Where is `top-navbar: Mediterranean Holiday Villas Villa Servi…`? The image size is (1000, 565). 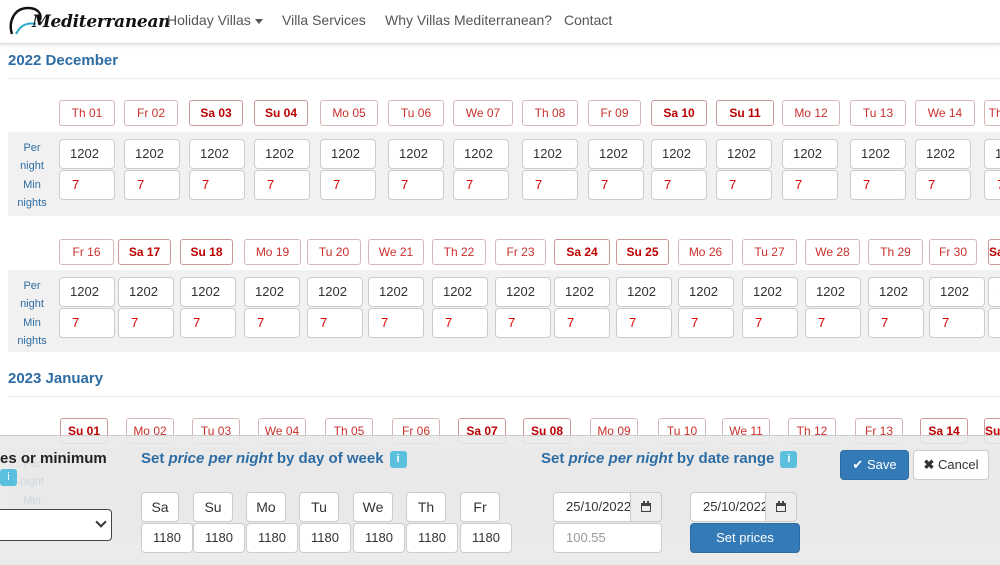 top-navbar: Mediterranean Holiday Villas Villa Servi… is located at coordinates (500, 22).